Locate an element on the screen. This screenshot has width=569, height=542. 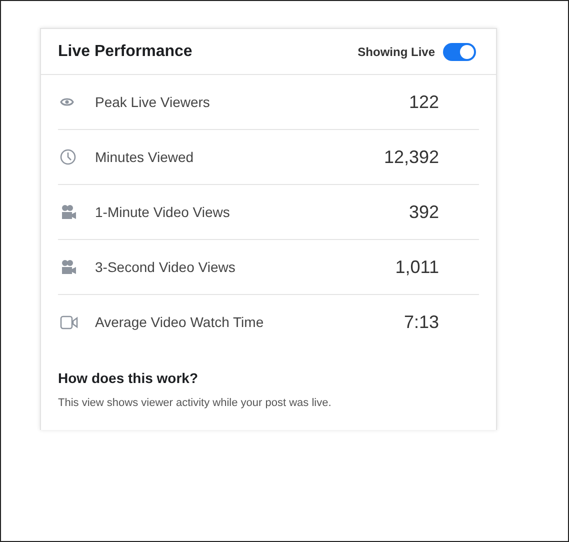
metric-label: Minutes Viewed is located at coordinates (145, 157).